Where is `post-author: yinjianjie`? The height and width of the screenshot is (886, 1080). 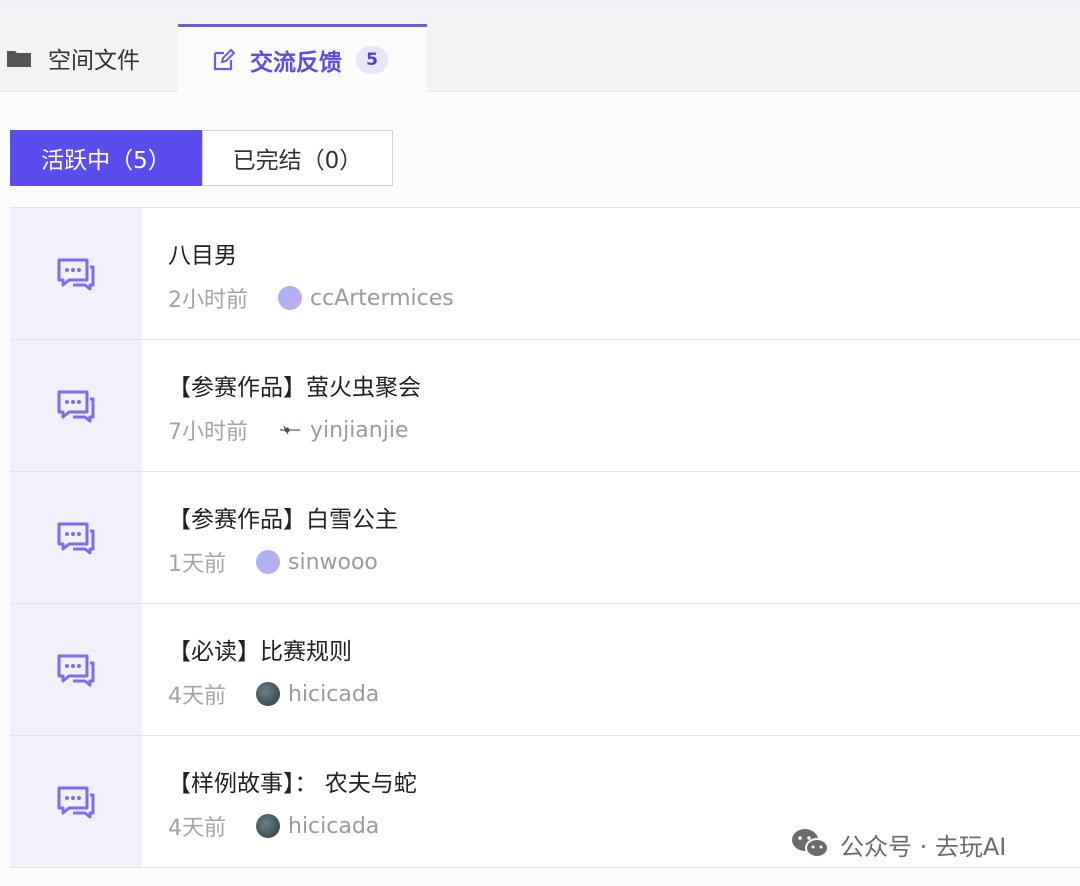
post-author: yinjianjie is located at coordinates (359, 430).